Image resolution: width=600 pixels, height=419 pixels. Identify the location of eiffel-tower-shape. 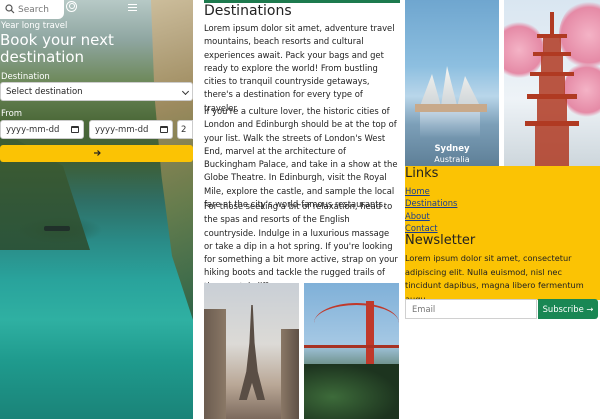
(252, 352).